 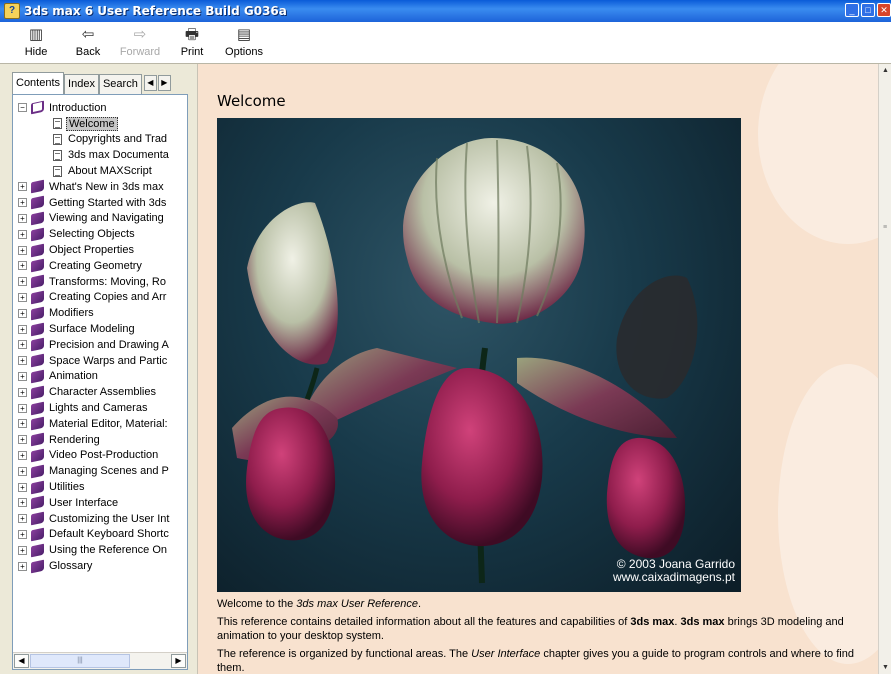 I want to click on tree-node-book: + Character Assemblies, so click(x=98, y=392).